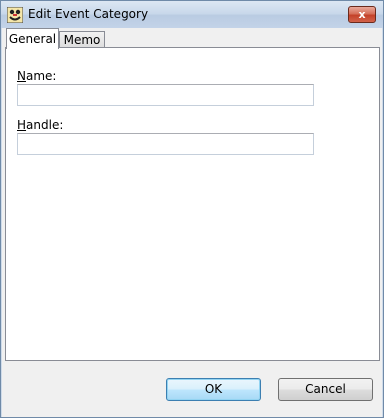  What do you see at coordinates (41, 76) in the screenshot?
I see `name-label-text: ame:` at bounding box center [41, 76].